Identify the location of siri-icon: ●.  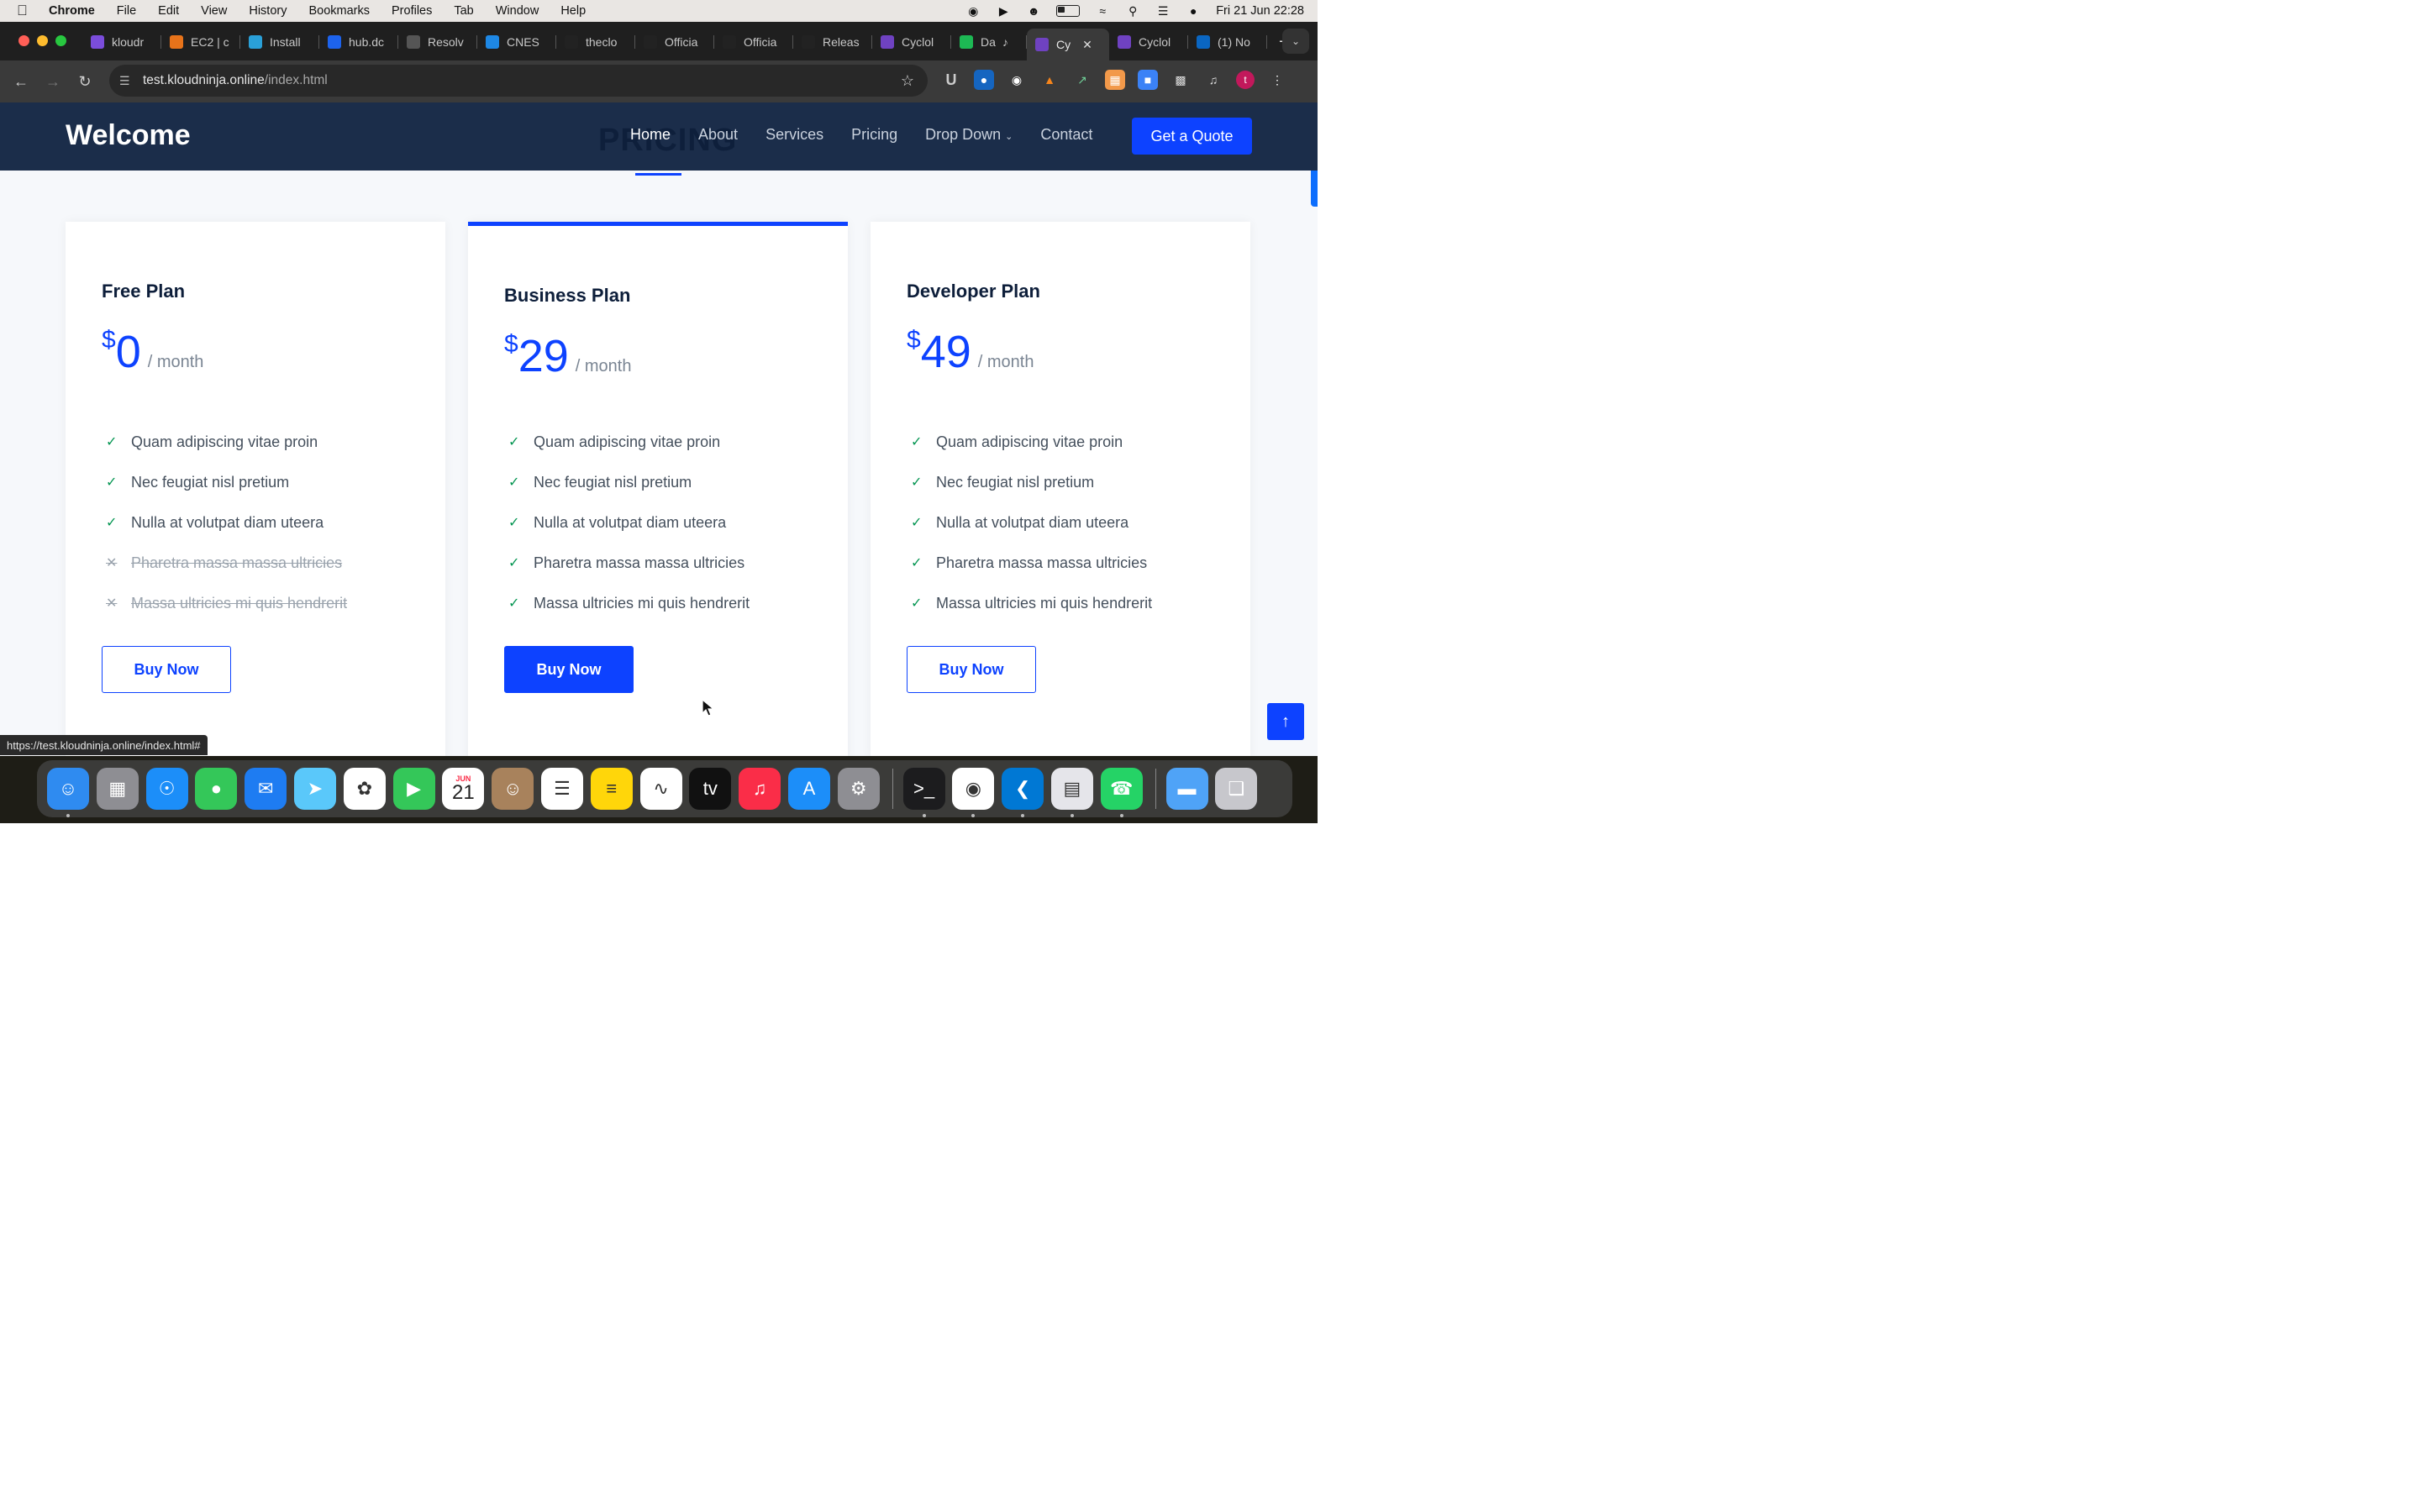
(1194, 11).